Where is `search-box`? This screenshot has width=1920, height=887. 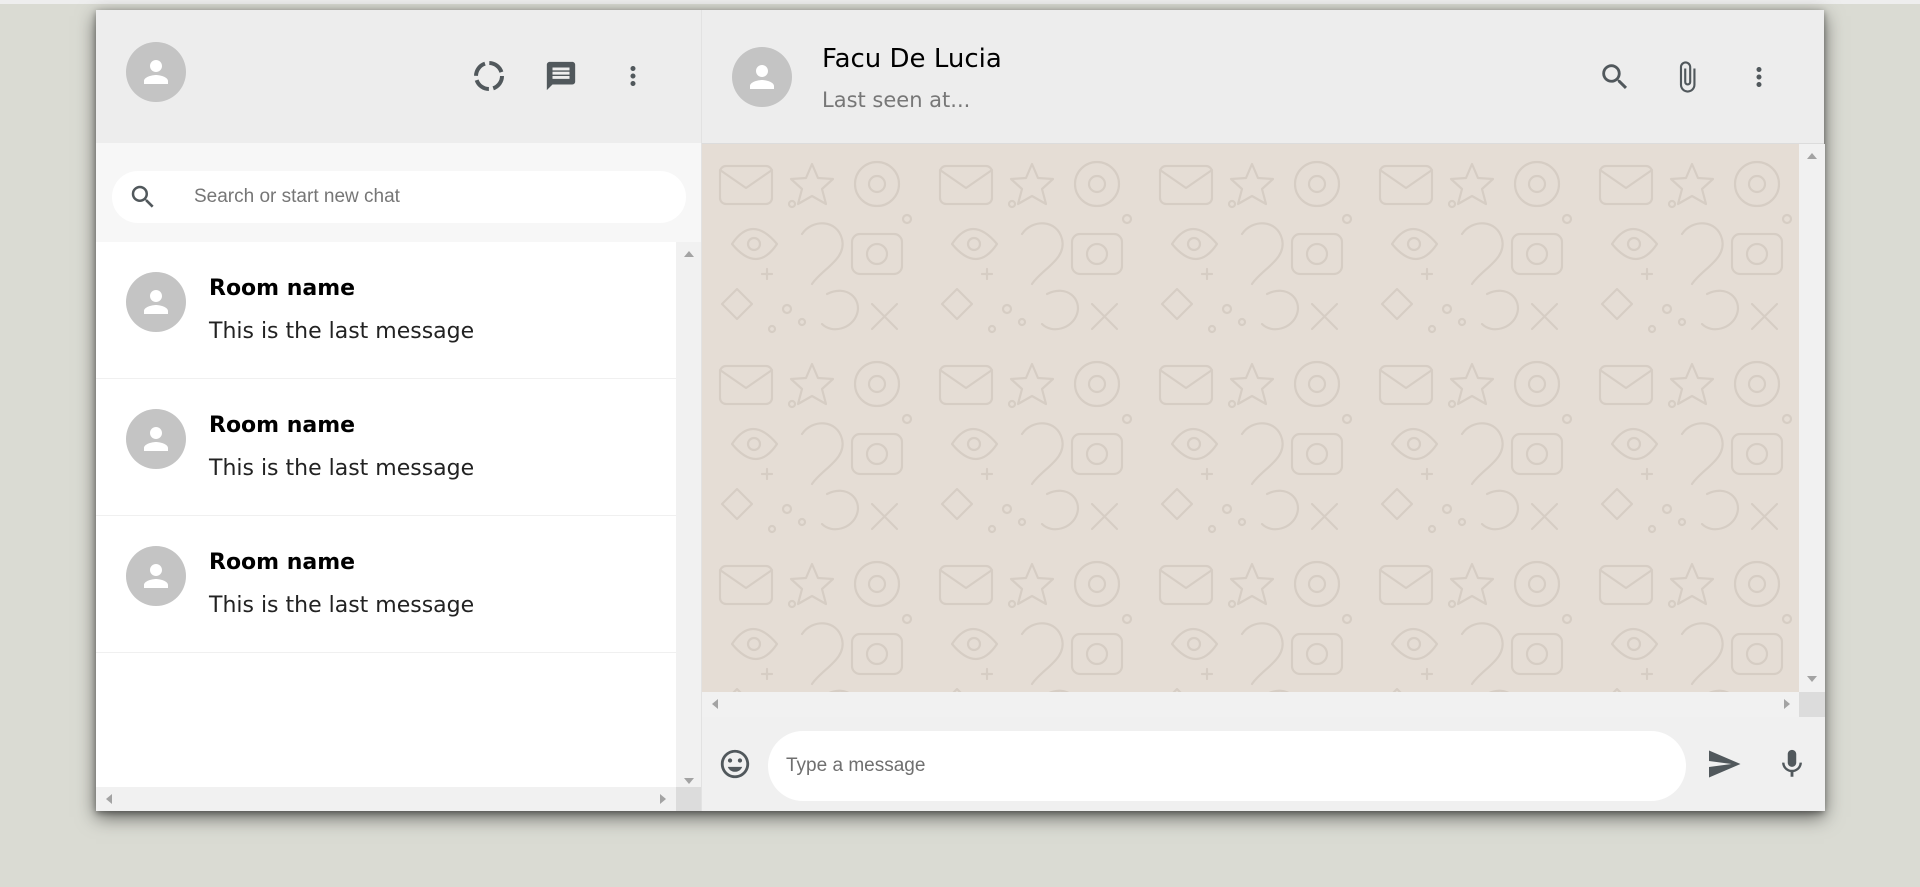
search-box is located at coordinates (399, 197).